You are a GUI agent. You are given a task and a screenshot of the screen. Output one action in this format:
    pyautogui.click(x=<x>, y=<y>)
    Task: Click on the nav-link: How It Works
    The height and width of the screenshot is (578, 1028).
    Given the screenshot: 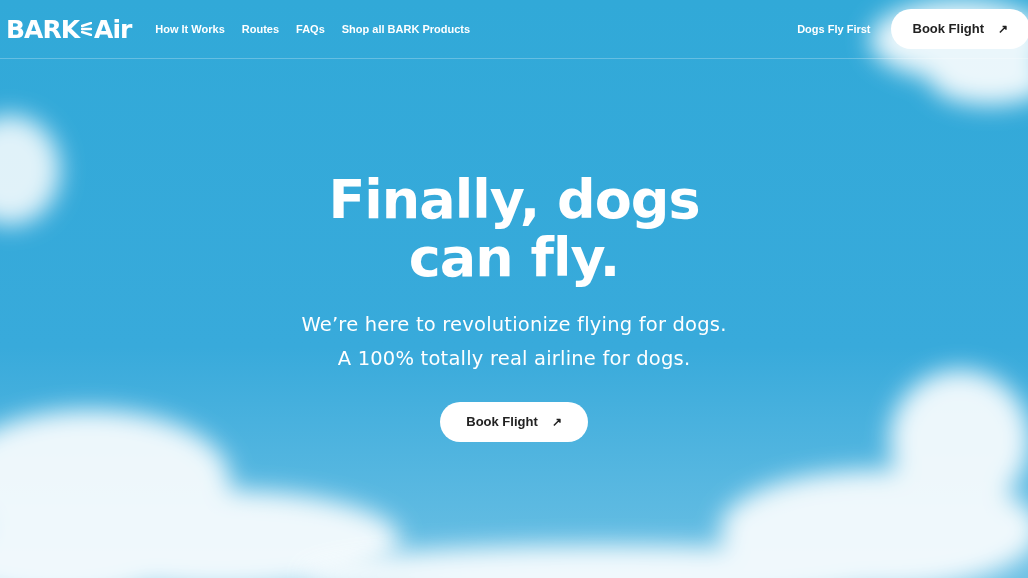 What is the action you would take?
    pyautogui.click(x=190, y=29)
    